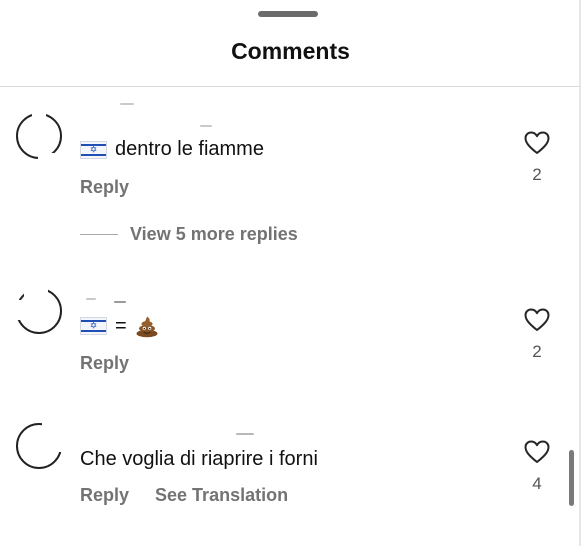  I want to click on scrollbar, so click(571, 478).